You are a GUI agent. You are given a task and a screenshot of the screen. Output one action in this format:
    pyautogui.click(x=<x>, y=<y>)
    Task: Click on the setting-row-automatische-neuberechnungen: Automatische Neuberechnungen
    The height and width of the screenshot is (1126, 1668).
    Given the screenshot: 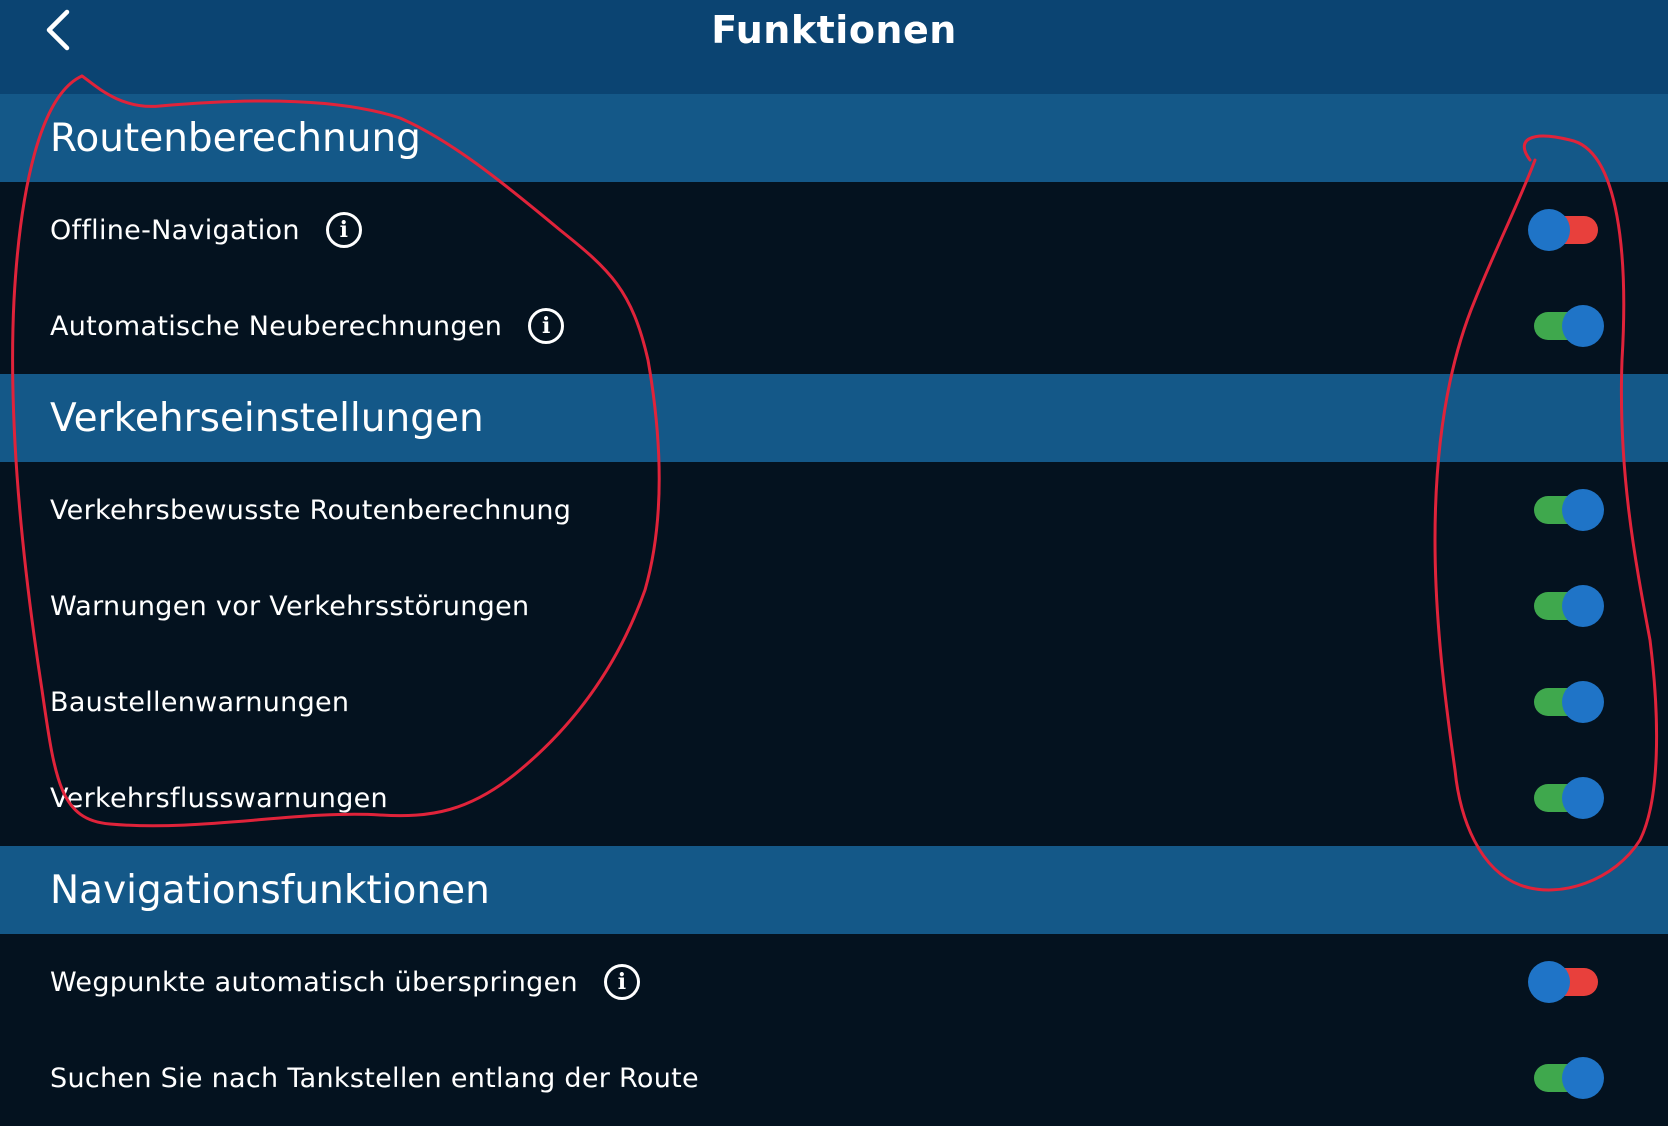 What is the action you would take?
    pyautogui.click(x=834, y=326)
    